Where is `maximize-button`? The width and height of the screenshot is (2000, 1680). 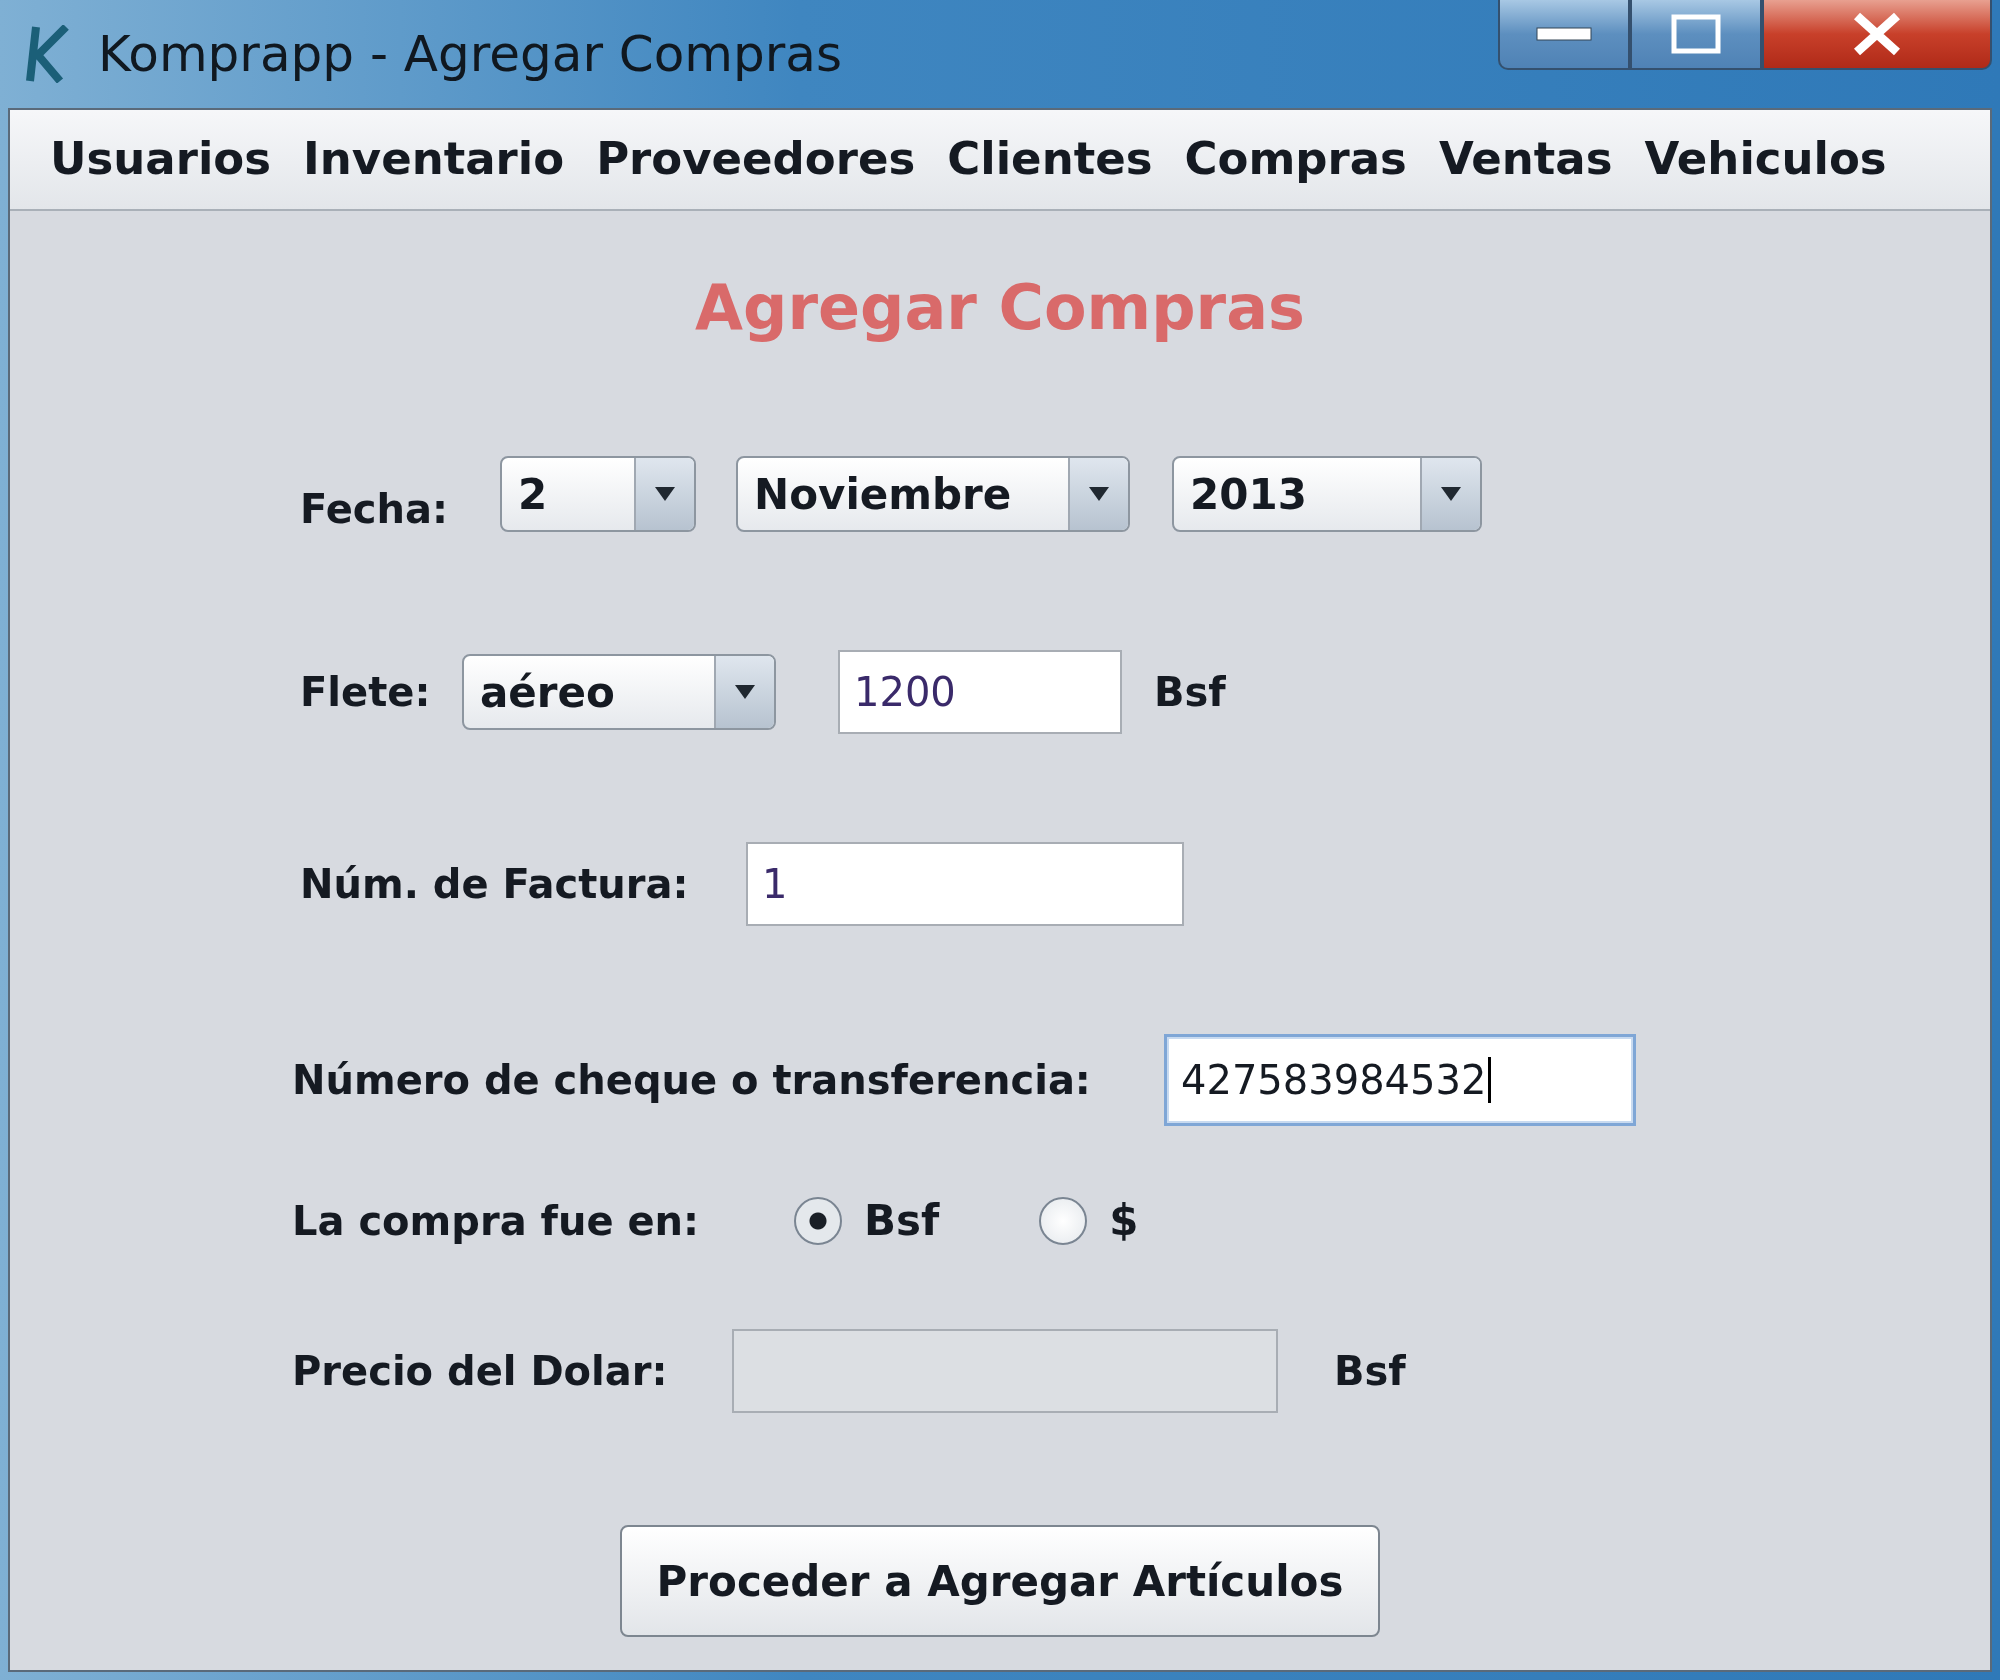
maximize-button is located at coordinates (1696, 35).